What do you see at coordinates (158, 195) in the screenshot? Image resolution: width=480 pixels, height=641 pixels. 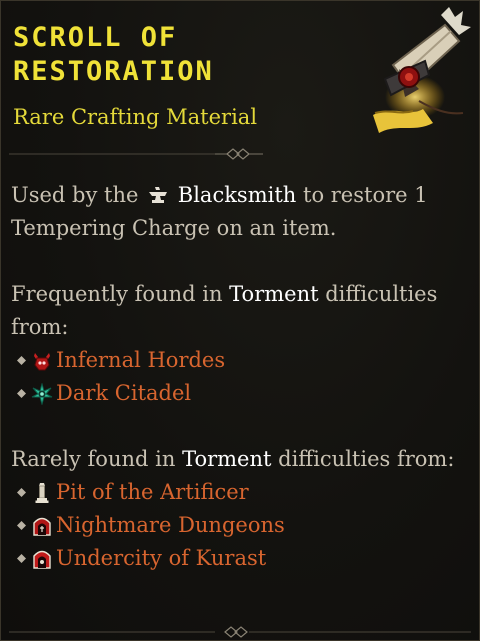 I see `anvil-icon` at bounding box center [158, 195].